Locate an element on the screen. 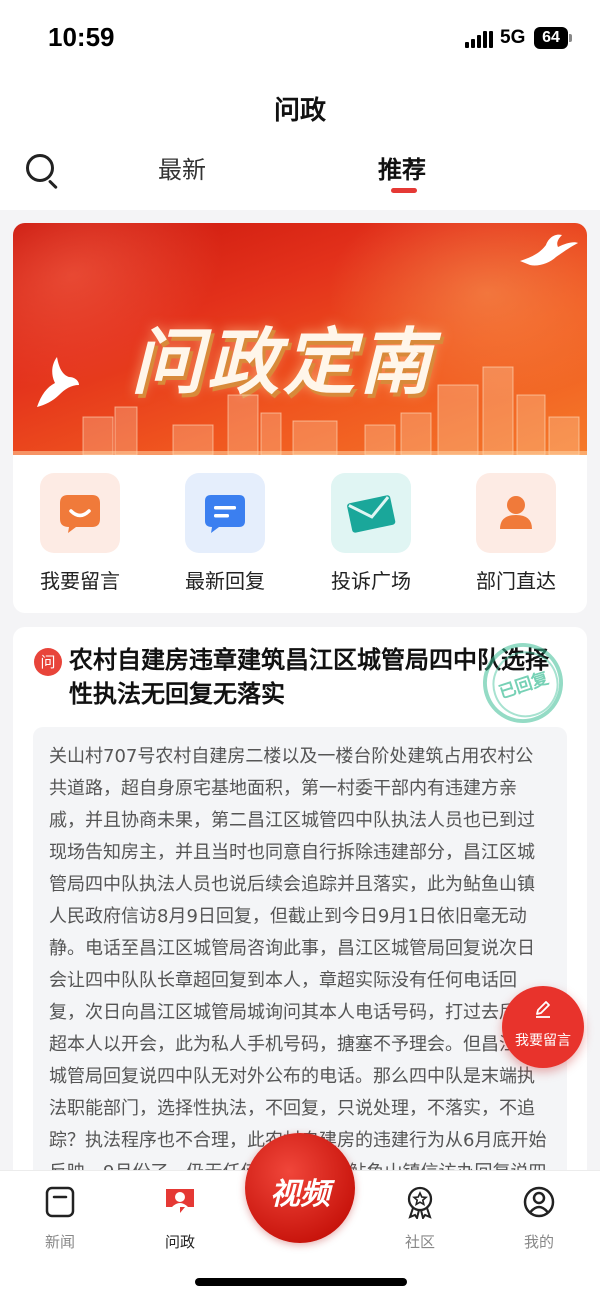  quick-entries: 我要留言 最新回复 投诉广场 部门直达 is located at coordinates (300, 534).